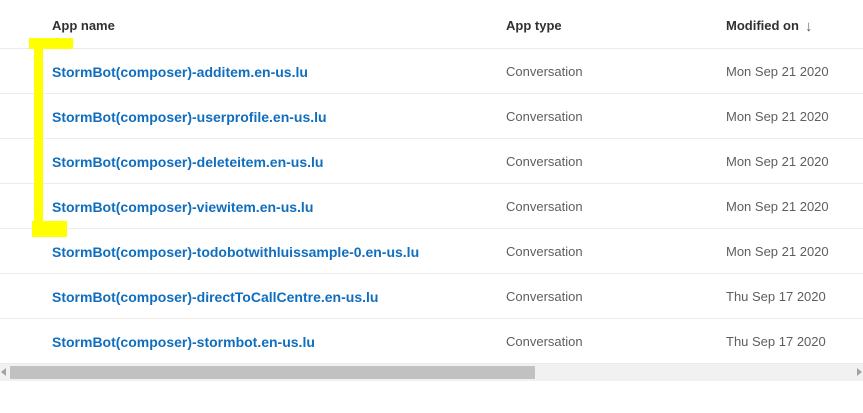 This screenshot has height=413, width=863. I want to click on app-name-link: StormBot(composer)-additem.en-us.lu, so click(180, 71).